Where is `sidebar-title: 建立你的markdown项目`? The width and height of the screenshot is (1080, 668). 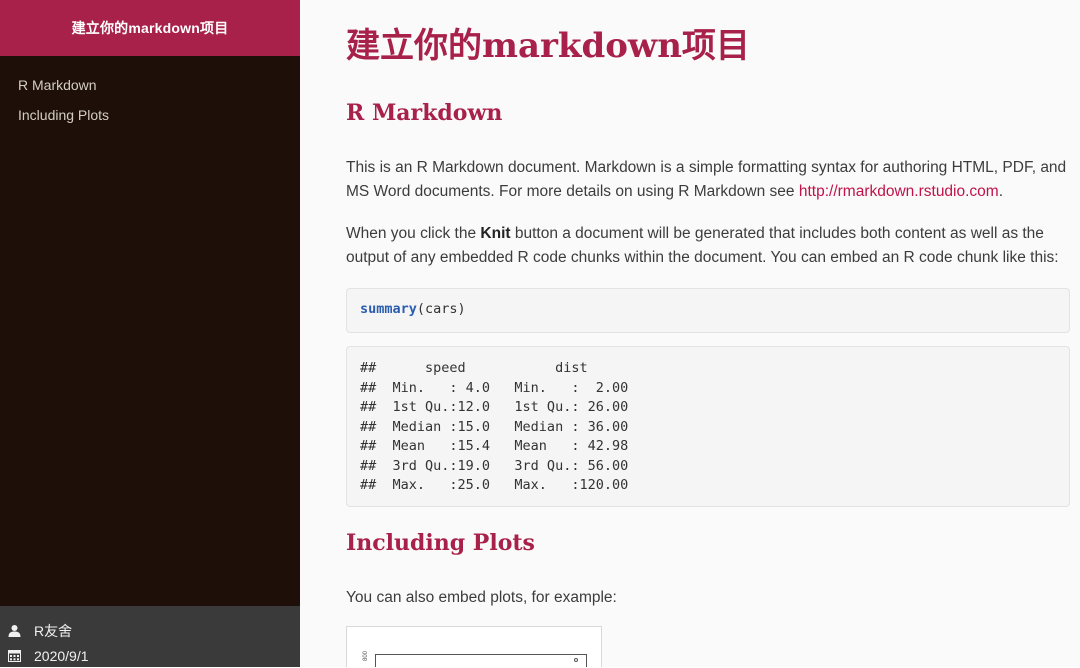 sidebar-title: 建立你的markdown项目 is located at coordinates (150, 28).